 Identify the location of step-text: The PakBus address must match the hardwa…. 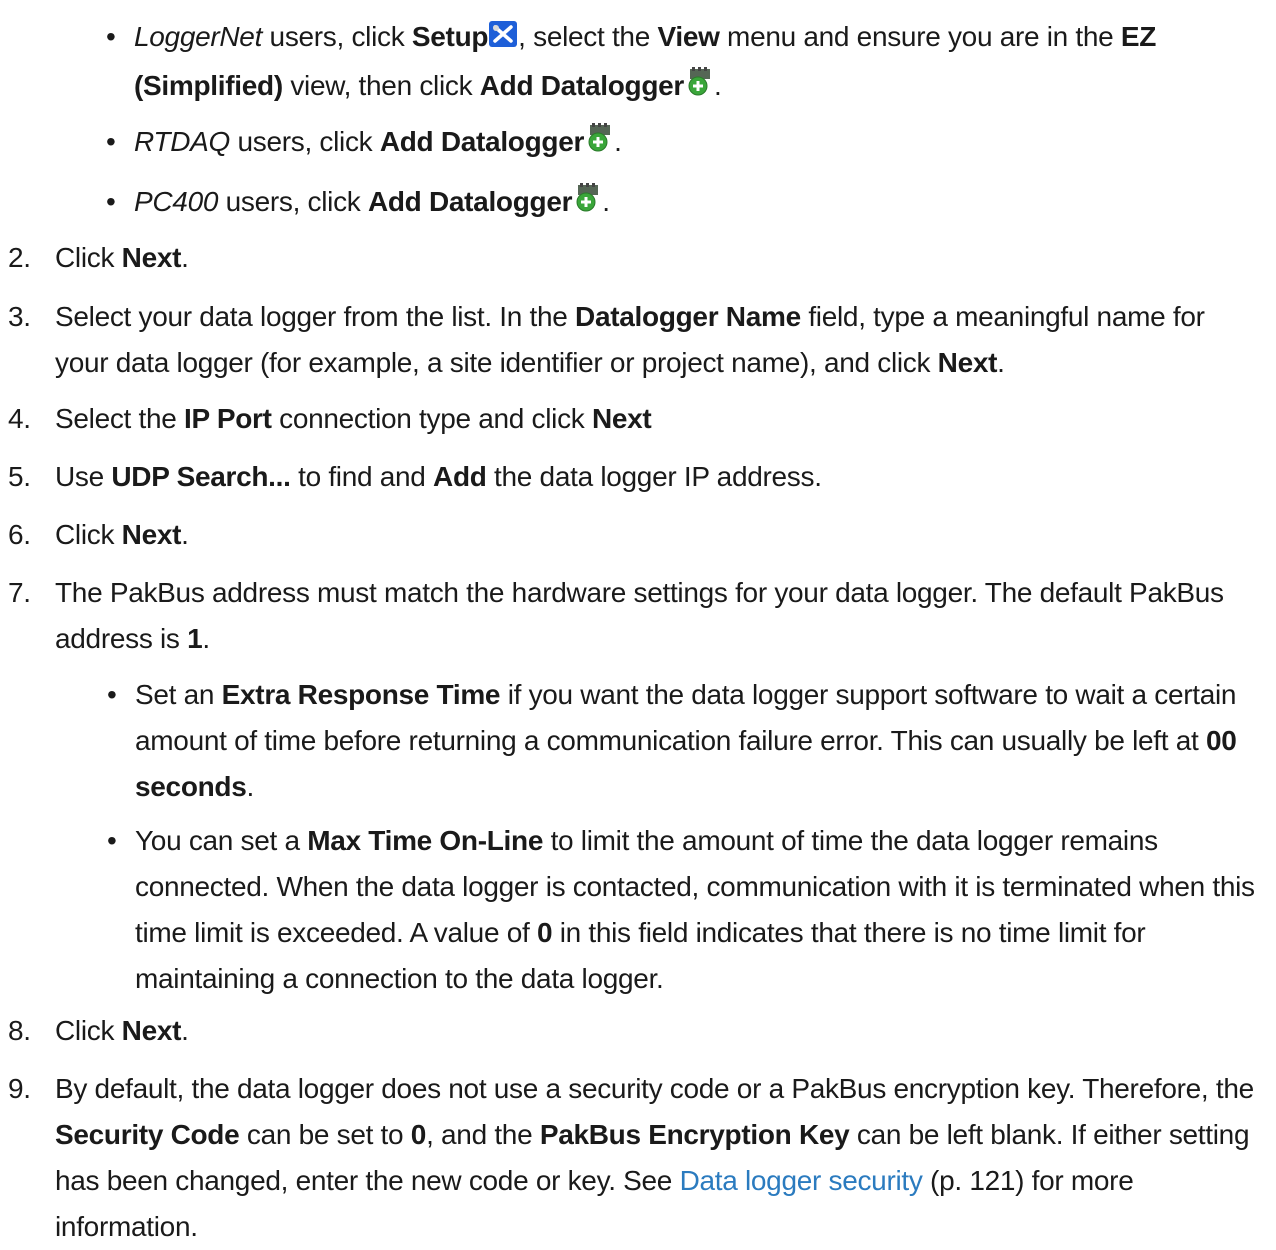
(639, 615).